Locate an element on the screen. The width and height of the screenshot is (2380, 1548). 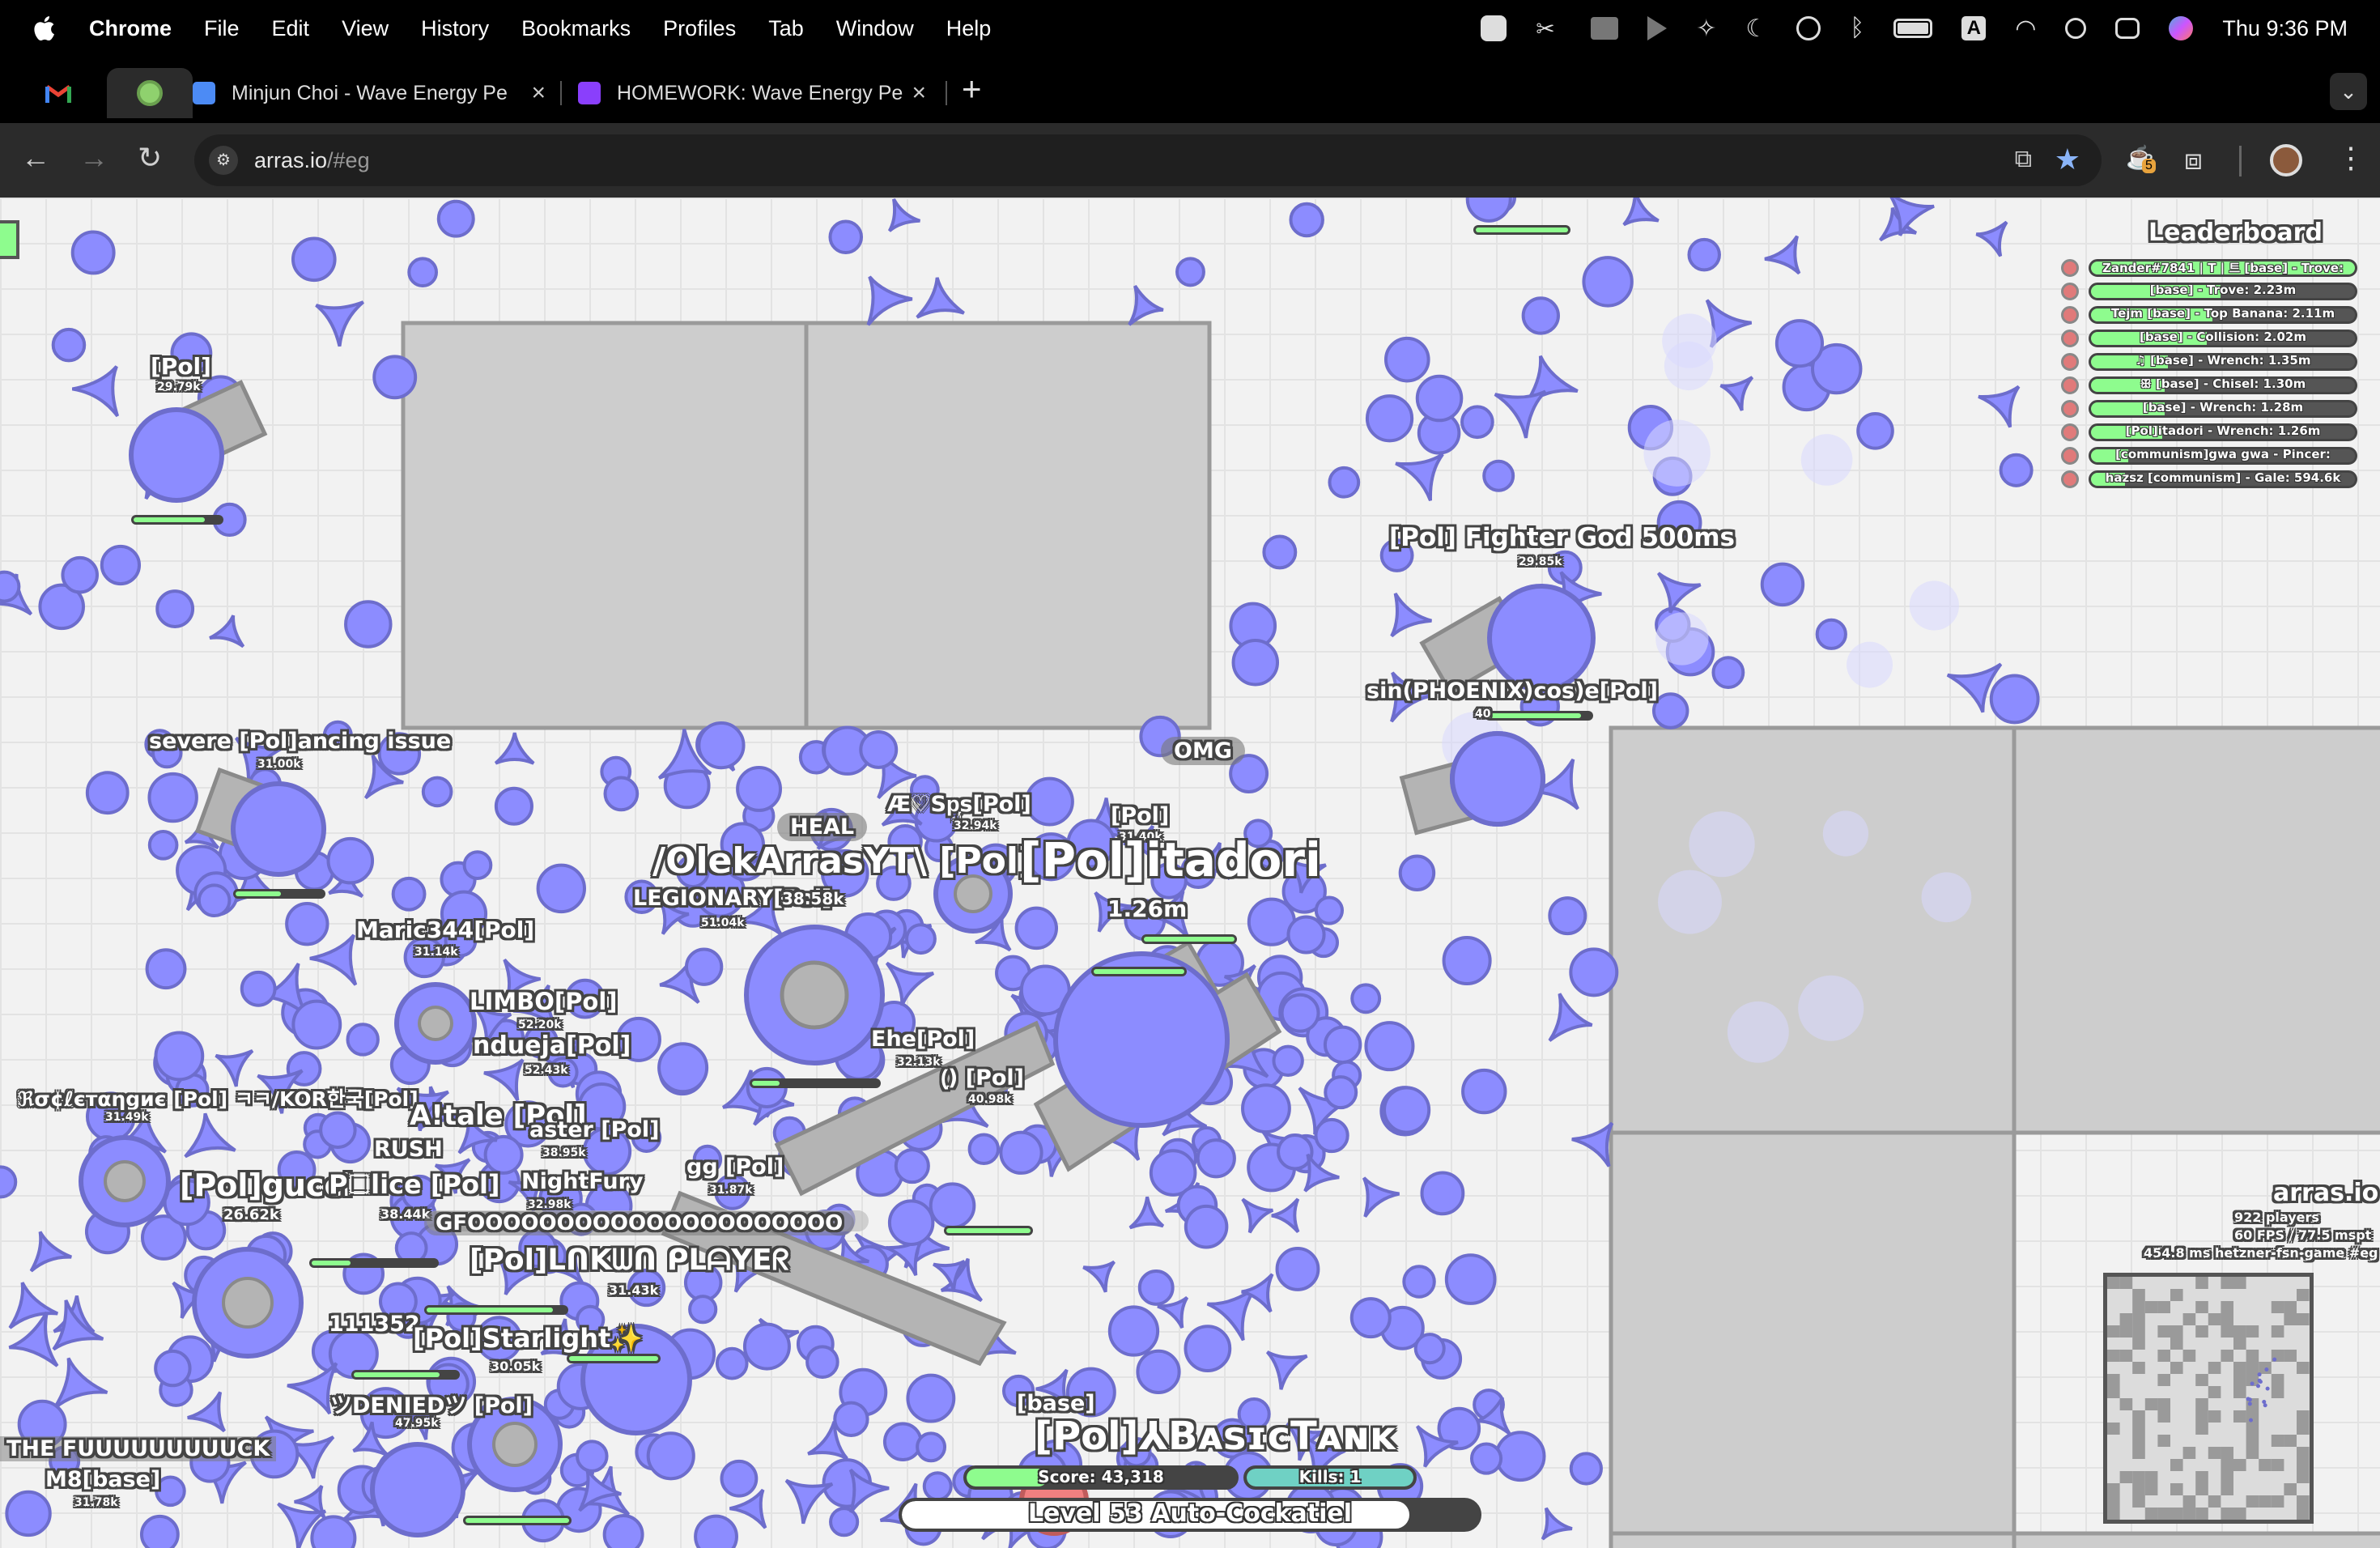
leaderboard-entry-label: Tejm [base] - Top Banana: 2.11m is located at coordinates (2222, 313).